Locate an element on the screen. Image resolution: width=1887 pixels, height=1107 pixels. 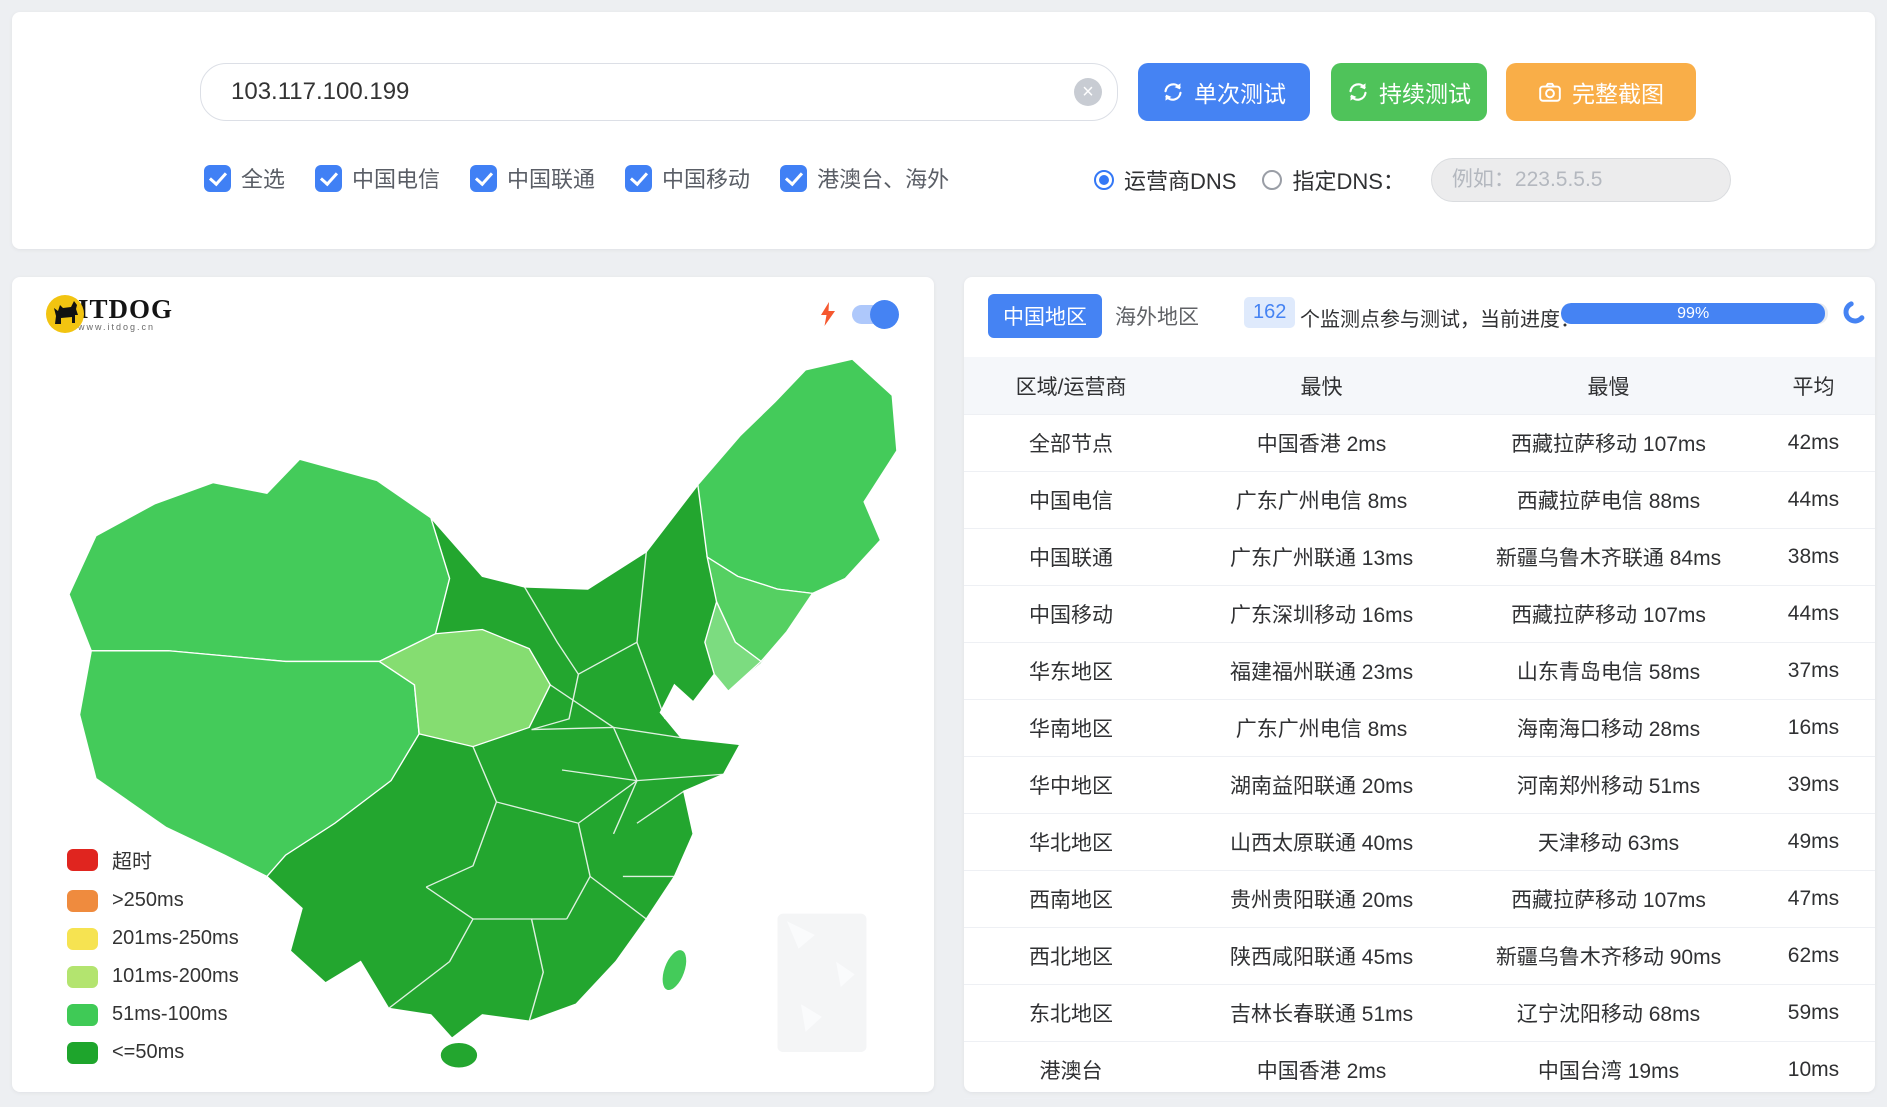
single-test-label: 单次测试 is located at coordinates (1240, 94).